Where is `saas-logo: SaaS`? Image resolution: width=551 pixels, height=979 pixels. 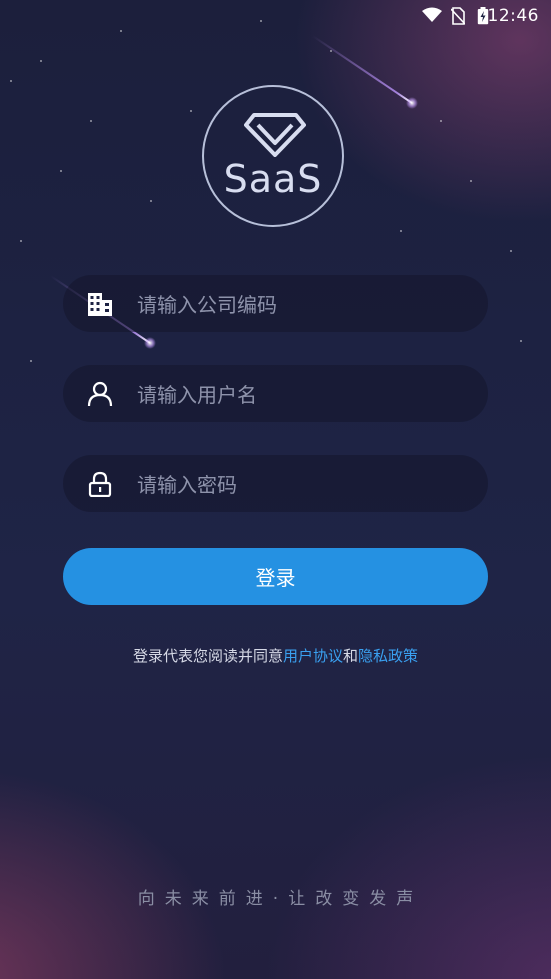 saas-logo: SaaS is located at coordinates (273, 156).